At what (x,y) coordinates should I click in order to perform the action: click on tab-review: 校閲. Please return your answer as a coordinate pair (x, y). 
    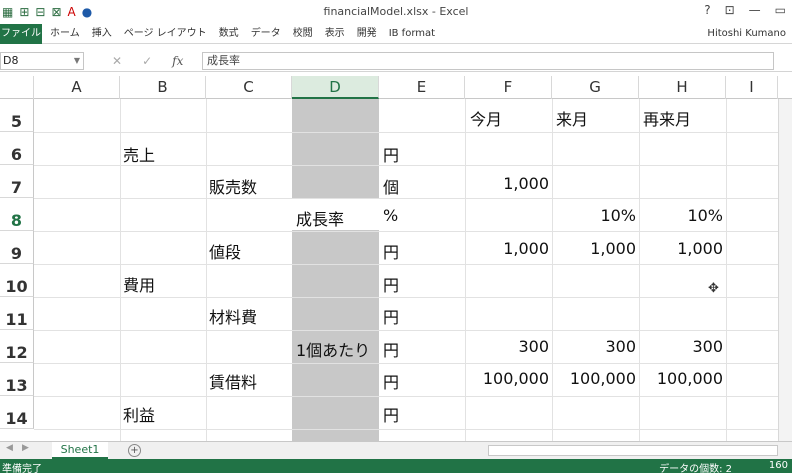
    Looking at the image, I should click on (303, 34).